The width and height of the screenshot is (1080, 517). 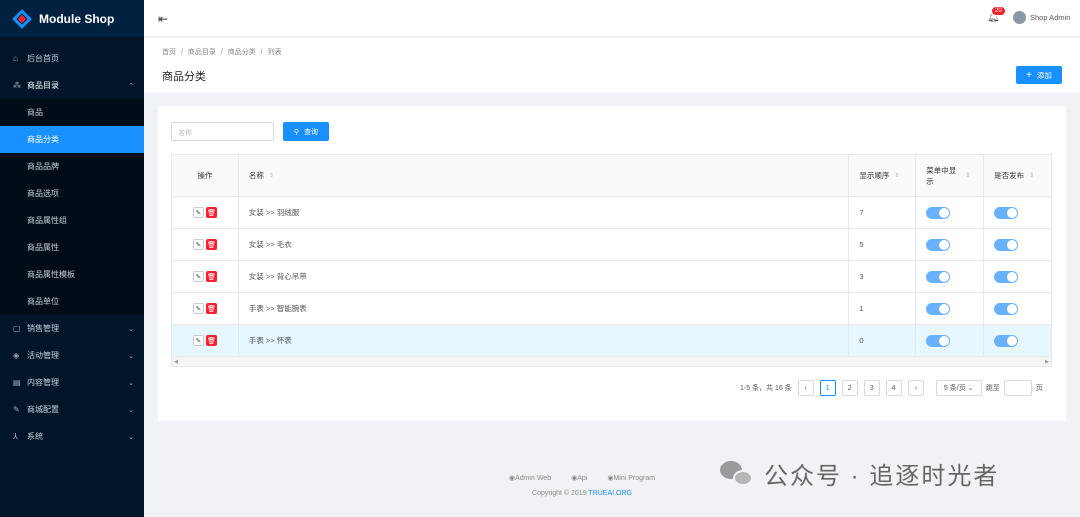 I want to click on content-icon: ▤, so click(x=17, y=382).